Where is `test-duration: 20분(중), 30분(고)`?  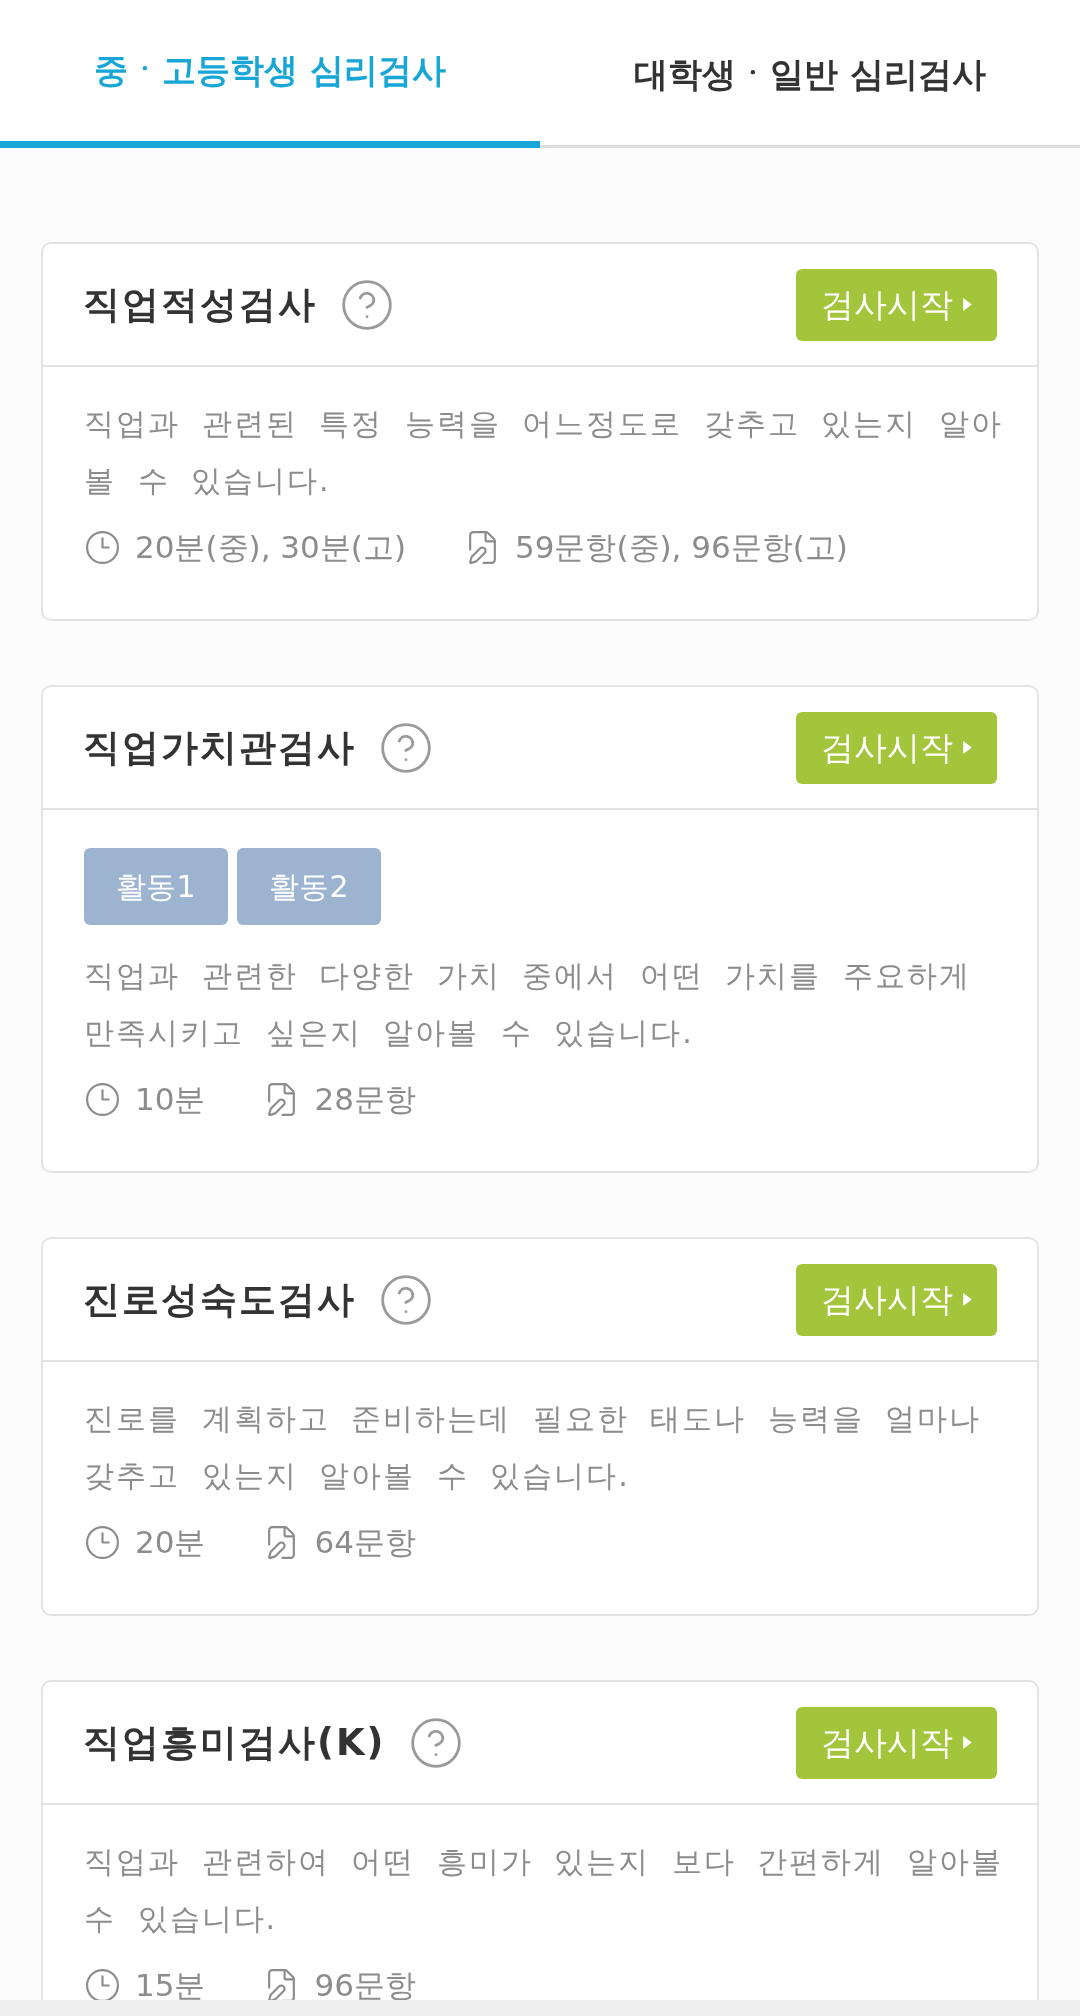 test-duration: 20분(중), 30분(고) is located at coordinates (270, 547).